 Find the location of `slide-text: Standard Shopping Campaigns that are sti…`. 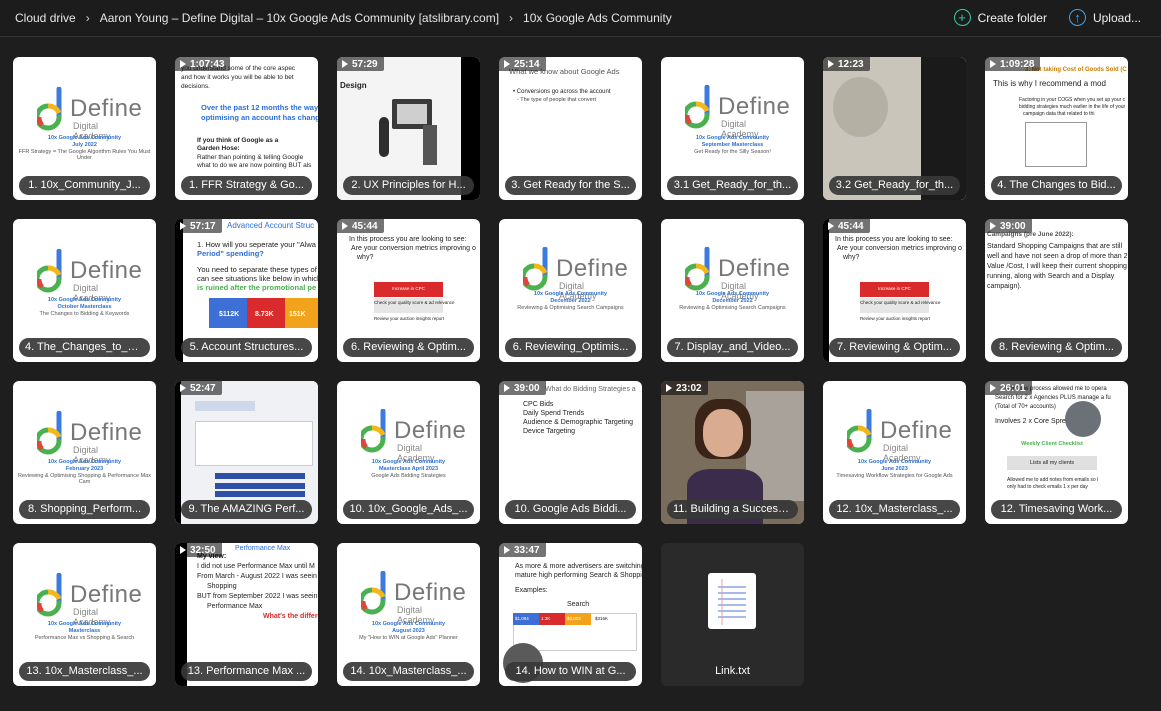

slide-text: Standard Shopping Campaigns that are sti… is located at coordinates (1055, 246).